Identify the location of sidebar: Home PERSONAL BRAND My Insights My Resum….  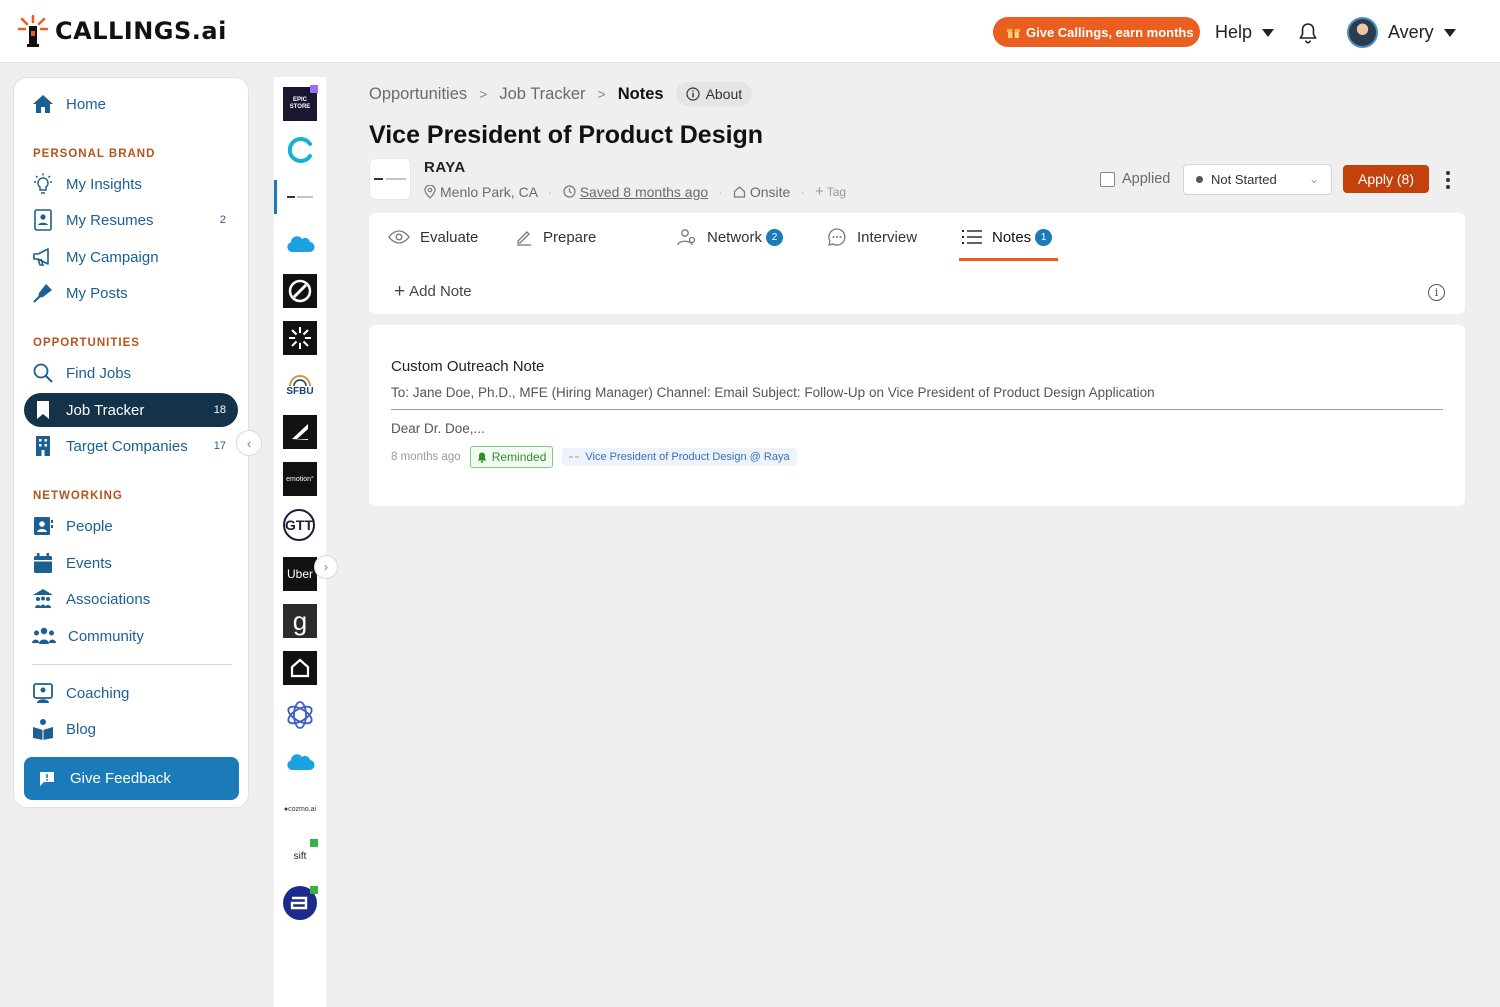
(131, 442).